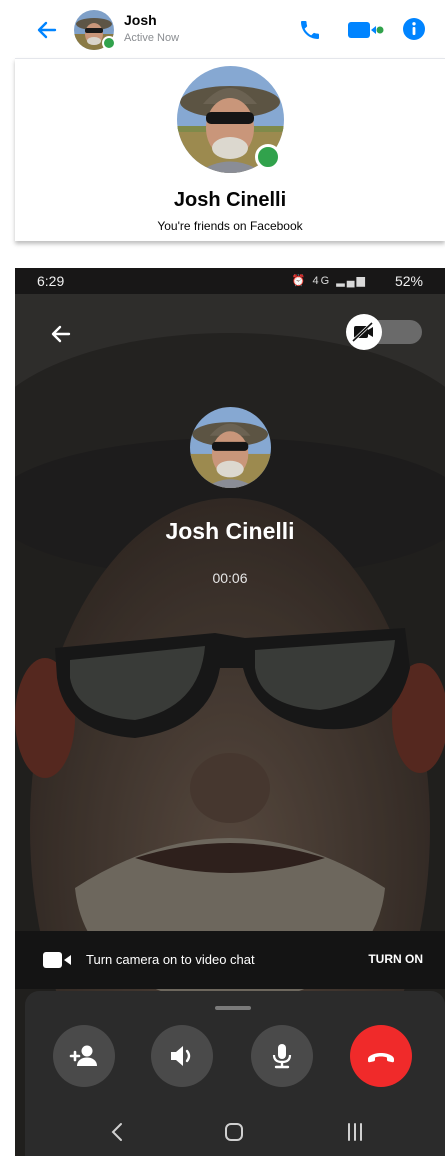 This screenshot has width=445, height=1156. I want to click on add-person-button, so click(84, 1056).